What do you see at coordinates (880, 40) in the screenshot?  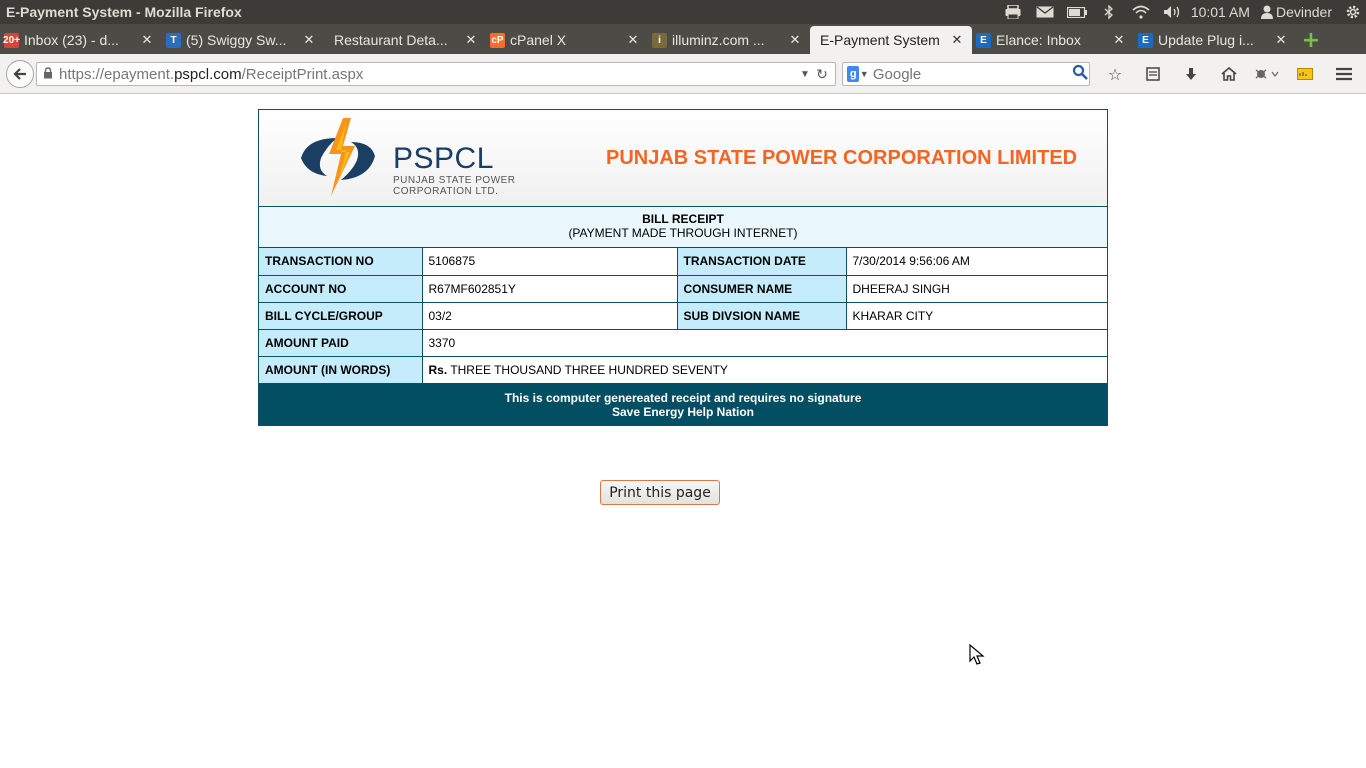 I see `tab-label: E-Payment System` at bounding box center [880, 40].